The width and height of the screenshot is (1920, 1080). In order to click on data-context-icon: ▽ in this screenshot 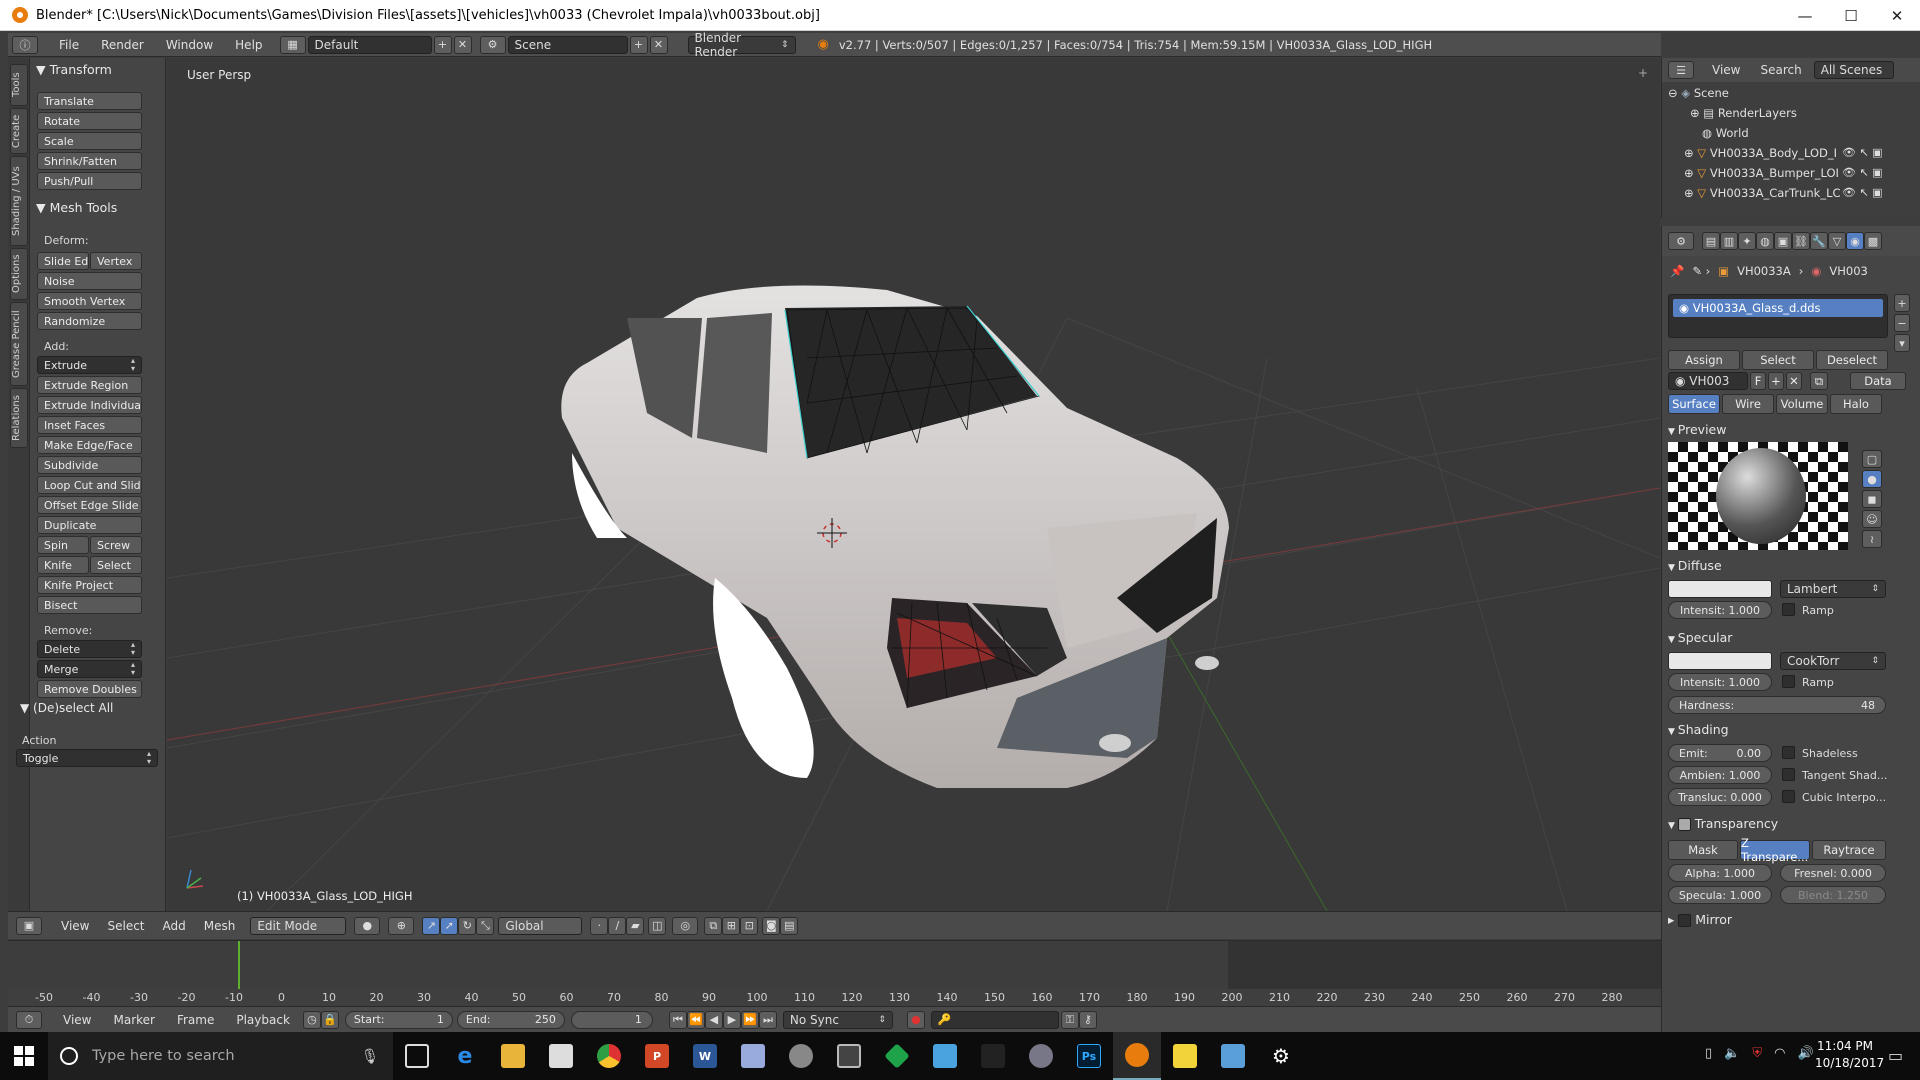, I will do `click(1837, 241)`.